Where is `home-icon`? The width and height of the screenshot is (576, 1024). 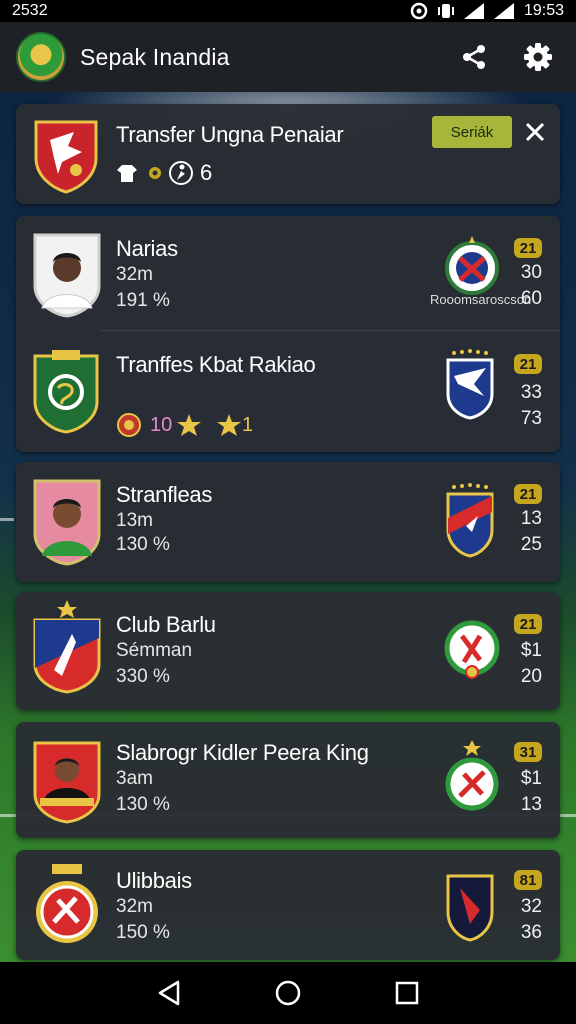 home-icon is located at coordinates (288, 993).